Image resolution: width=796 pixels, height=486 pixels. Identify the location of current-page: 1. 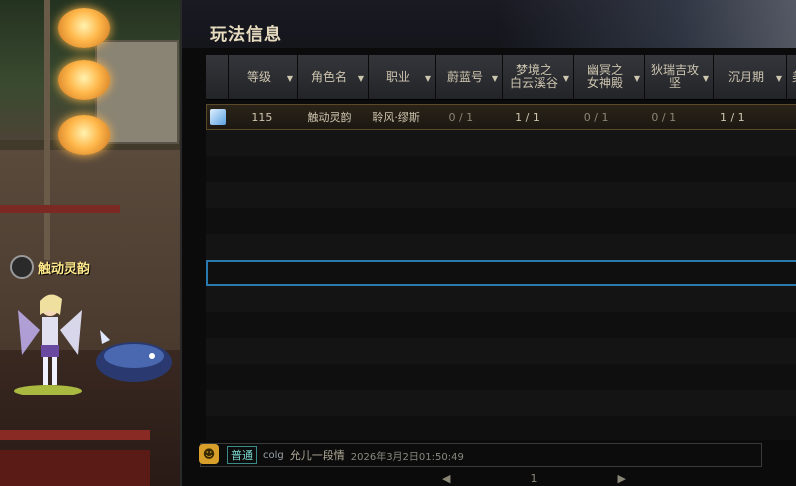
(534, 478).